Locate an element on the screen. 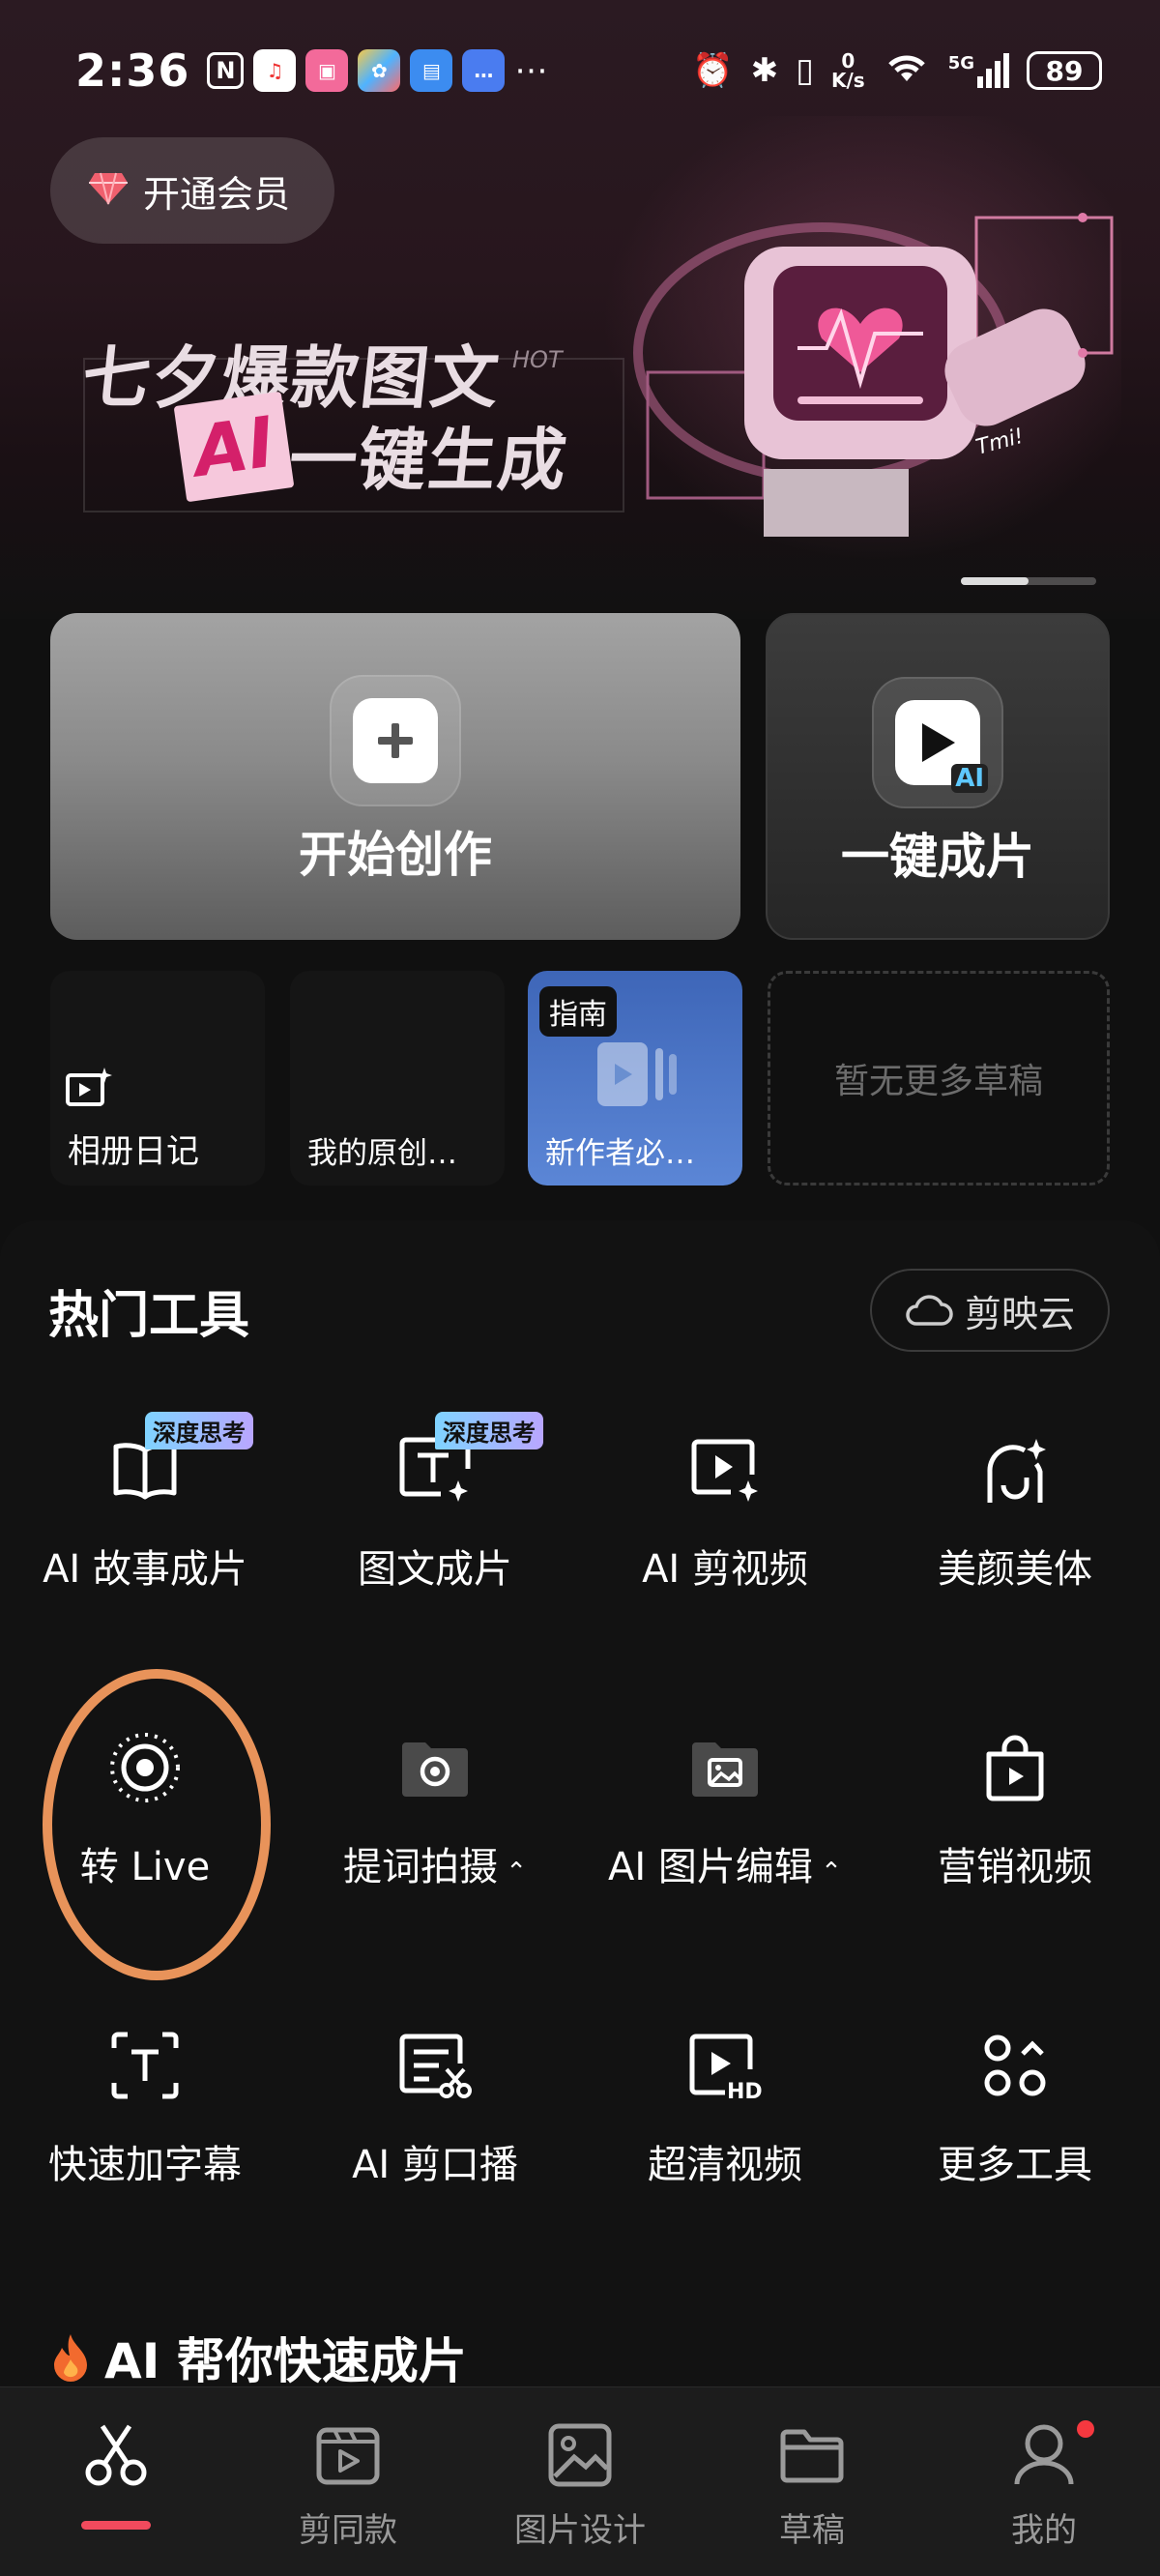 The width and height of the screenshot is (1160, 2576). caption-icon is located at coordinates (145, 2065).